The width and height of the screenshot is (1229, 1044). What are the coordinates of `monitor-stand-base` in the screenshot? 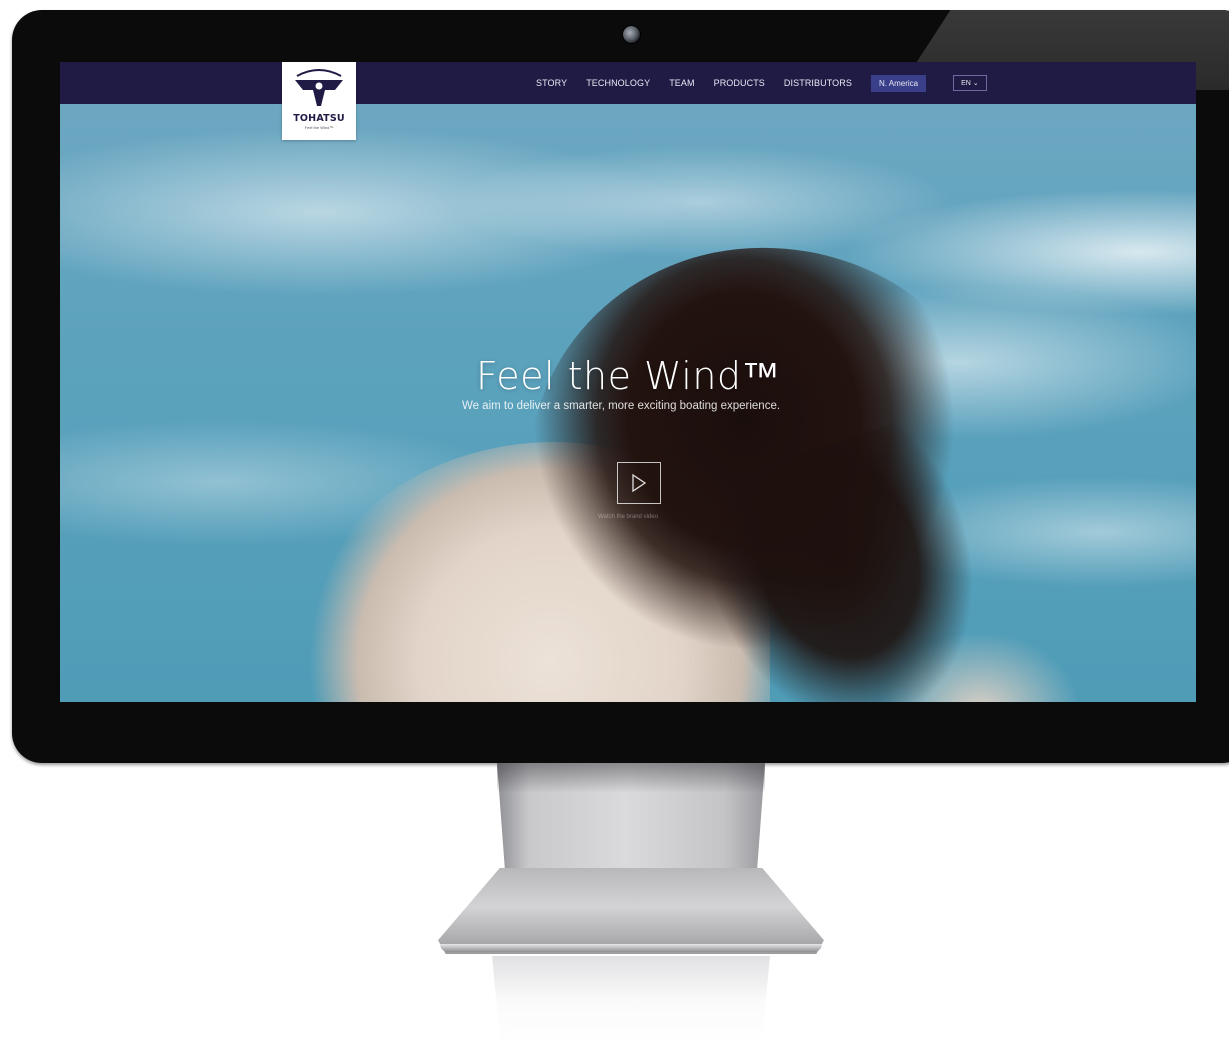 It's located at (631, 911).